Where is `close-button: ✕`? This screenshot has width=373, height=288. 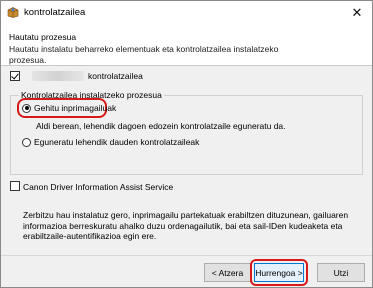
close-button: ✕ is located at coordinates (357, 13).